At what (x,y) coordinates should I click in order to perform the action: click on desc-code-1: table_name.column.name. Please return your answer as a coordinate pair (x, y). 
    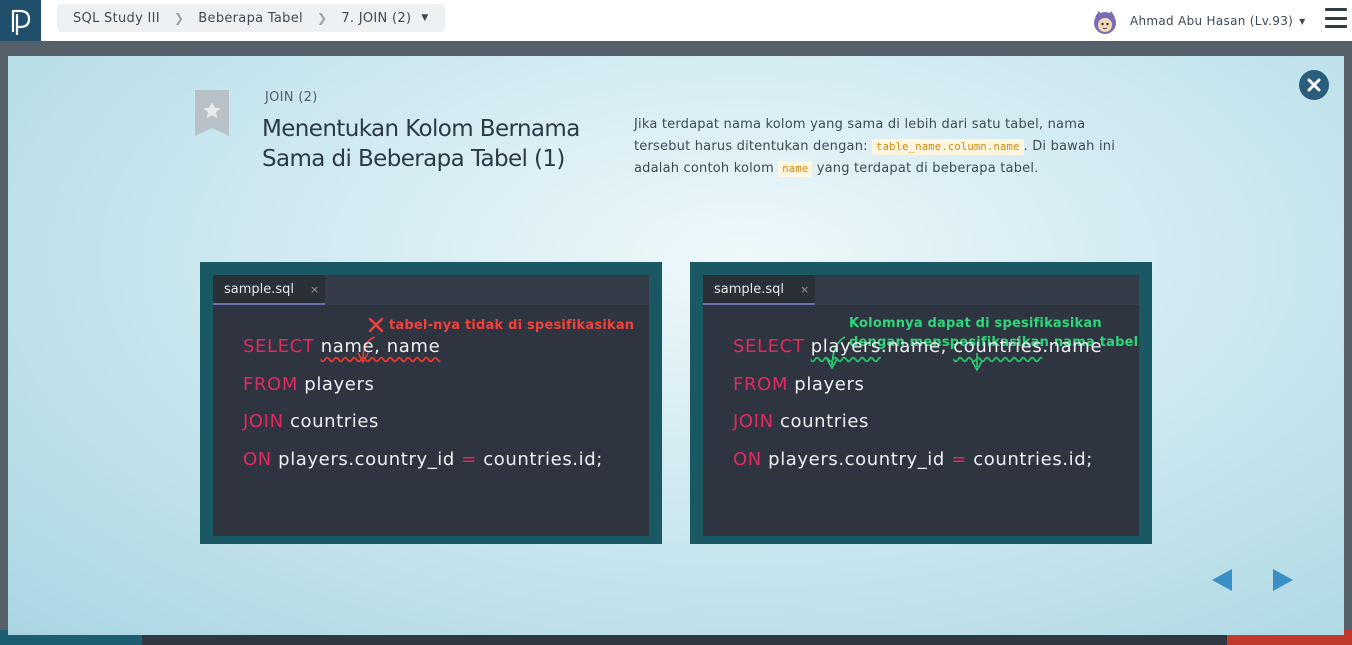
    Looking at the image, I should click on (948, 147).